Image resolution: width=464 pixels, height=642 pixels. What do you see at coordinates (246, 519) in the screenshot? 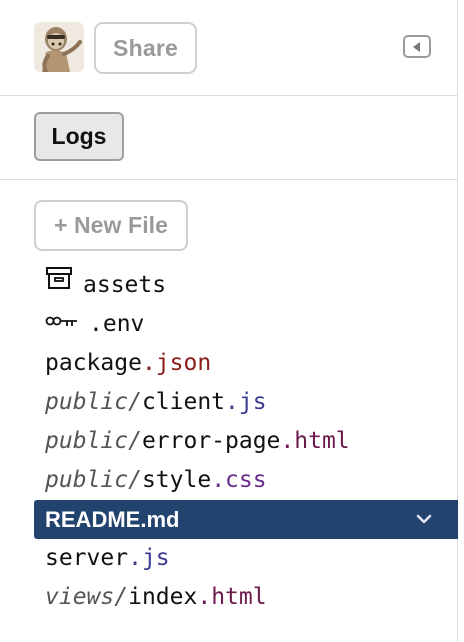
I see `file-item-readme-md: README.md` at bounding box center [246, 519].